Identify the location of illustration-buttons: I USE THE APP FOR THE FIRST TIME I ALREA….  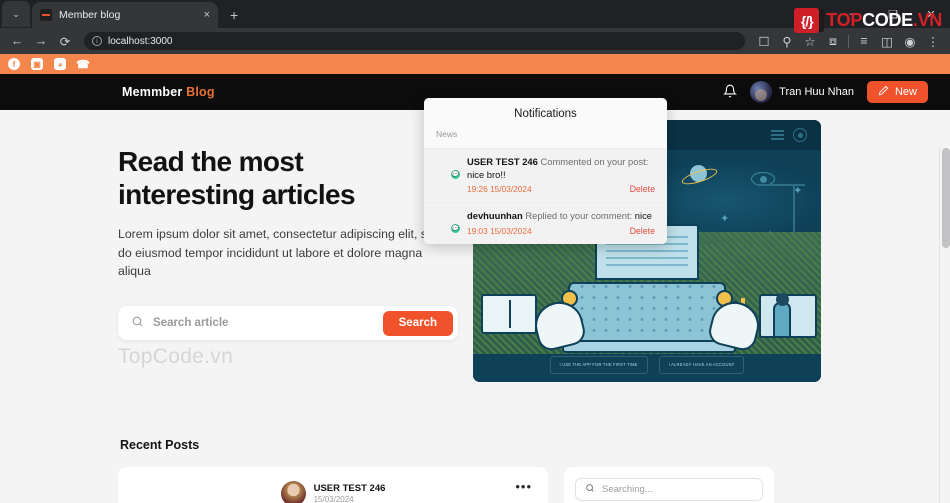
(647, 365).